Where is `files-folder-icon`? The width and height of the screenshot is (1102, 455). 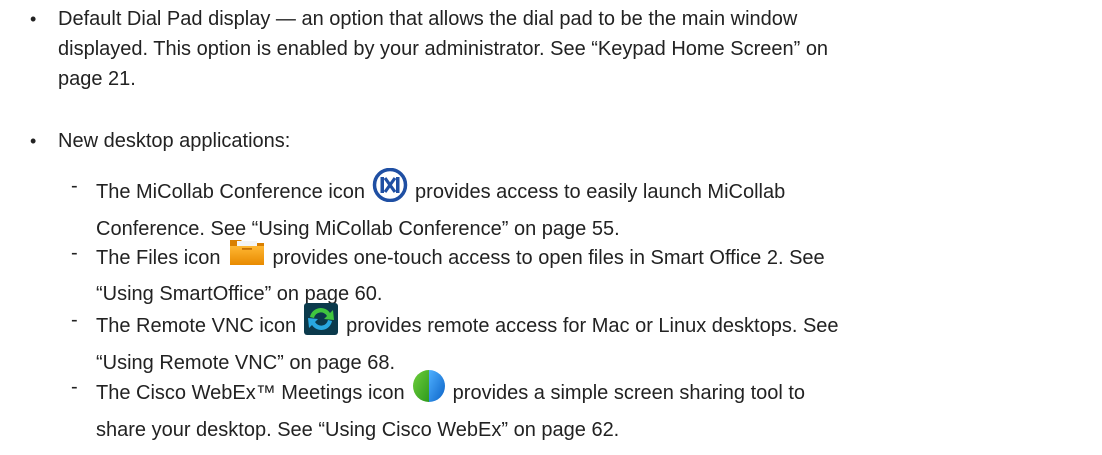
files-folder-icon is located at coordinates (247, 255).